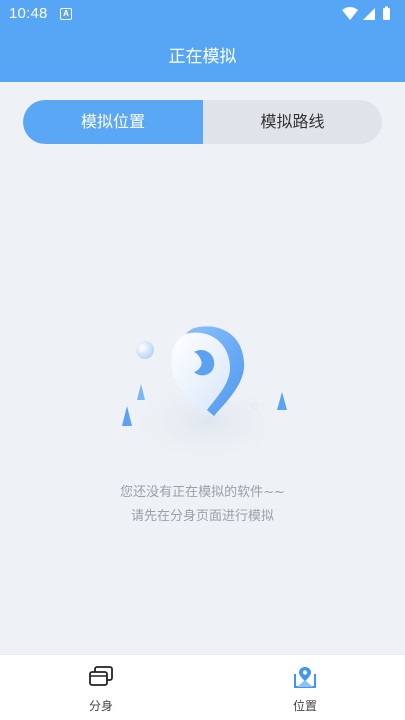  What do you see at coordinates (205, 395) in the screenshot?
I see `empty-state-illustration` at bounding box center [205, 395].